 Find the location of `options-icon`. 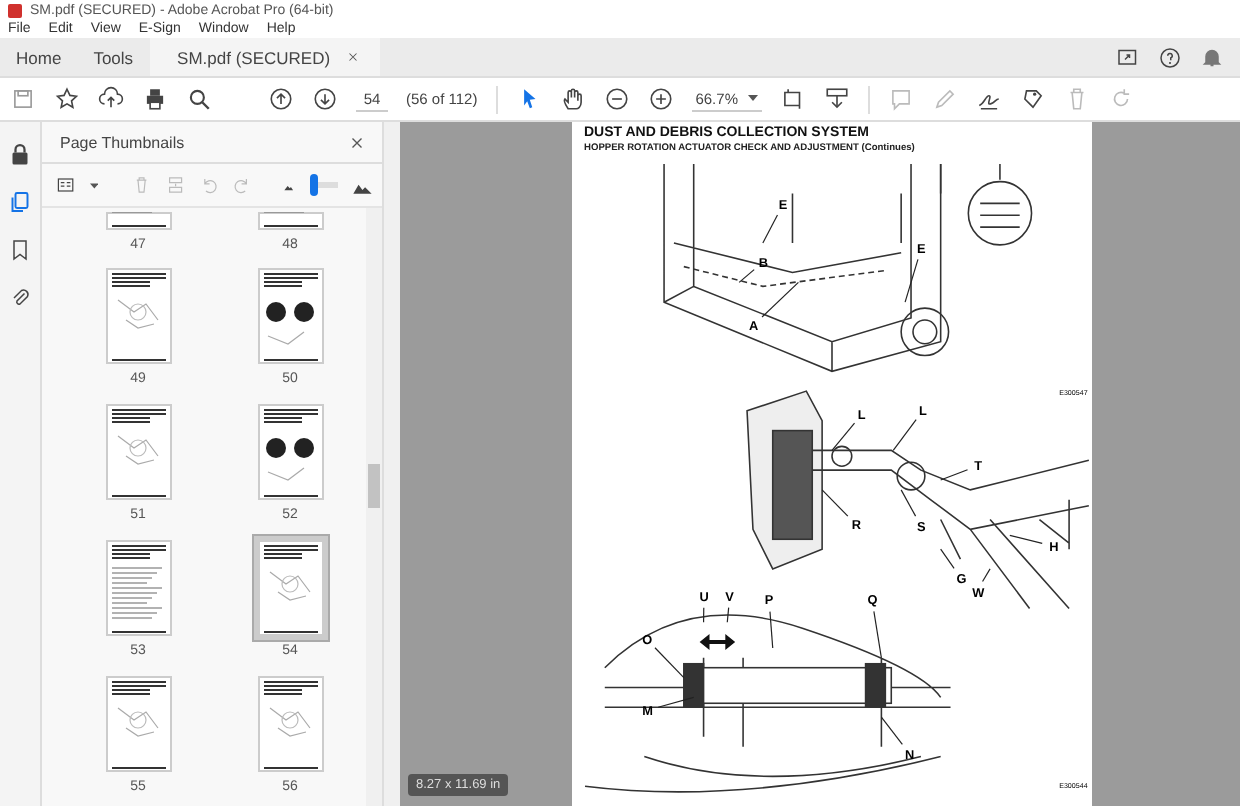

options-icon is located at coordinates (66, 185).